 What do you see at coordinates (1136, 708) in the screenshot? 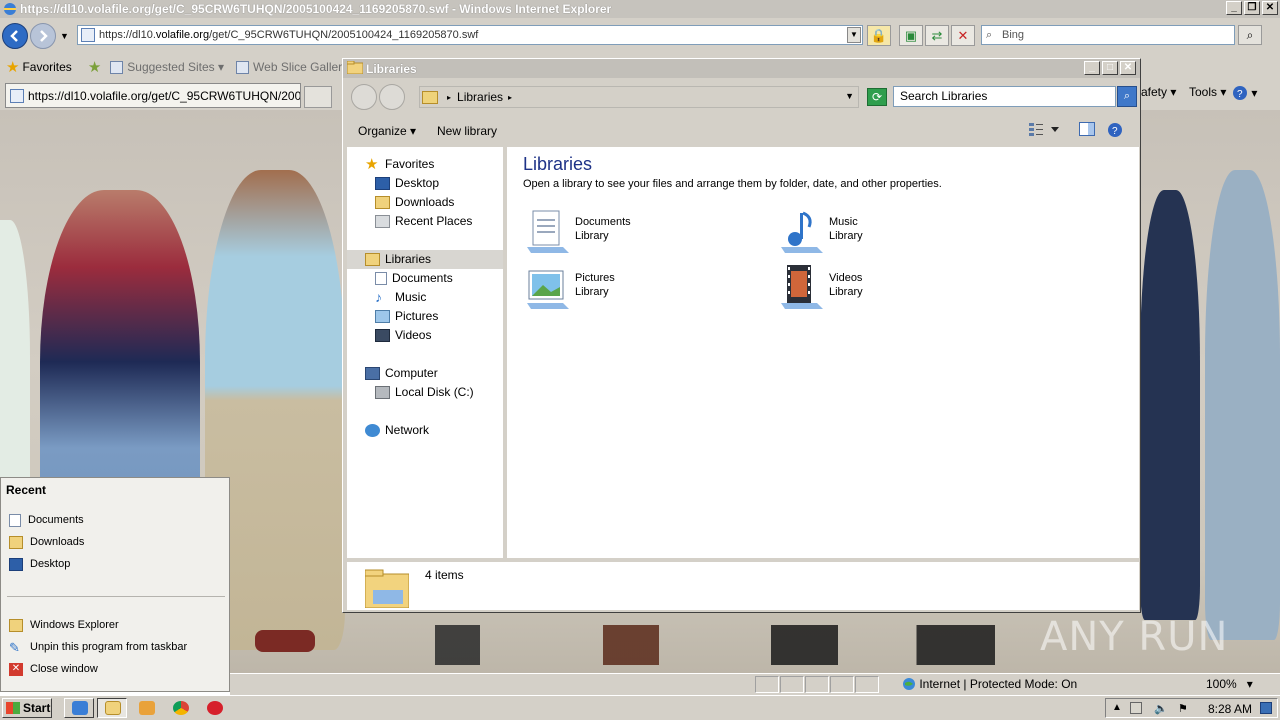
I see `action-center-icon` at bounding box center [1136, 708].